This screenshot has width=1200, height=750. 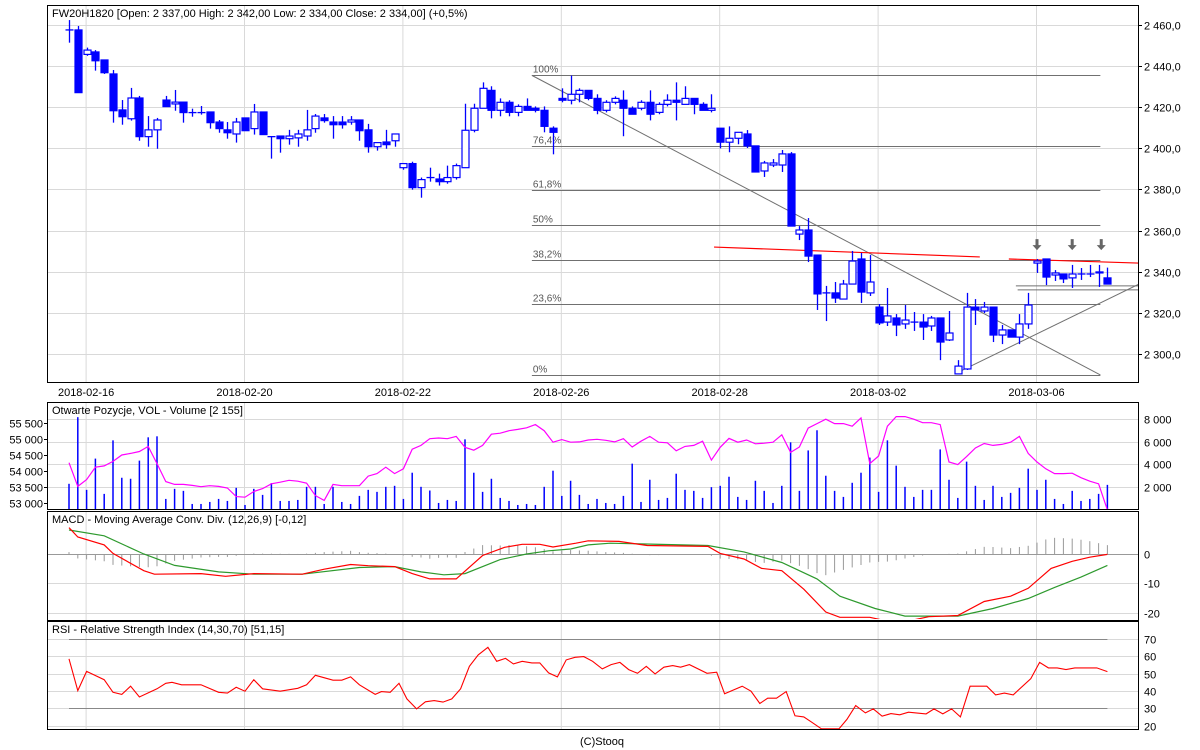 I want to click on volume-tick-label: 8 000, so click(x=1158, y=421).